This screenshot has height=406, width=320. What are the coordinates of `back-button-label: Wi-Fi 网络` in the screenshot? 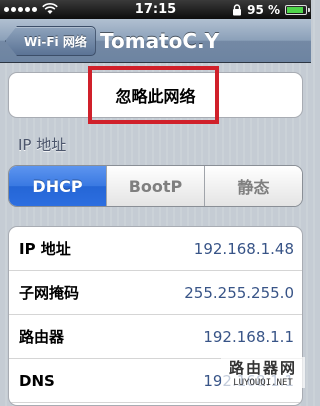 It's located at (55, 41).